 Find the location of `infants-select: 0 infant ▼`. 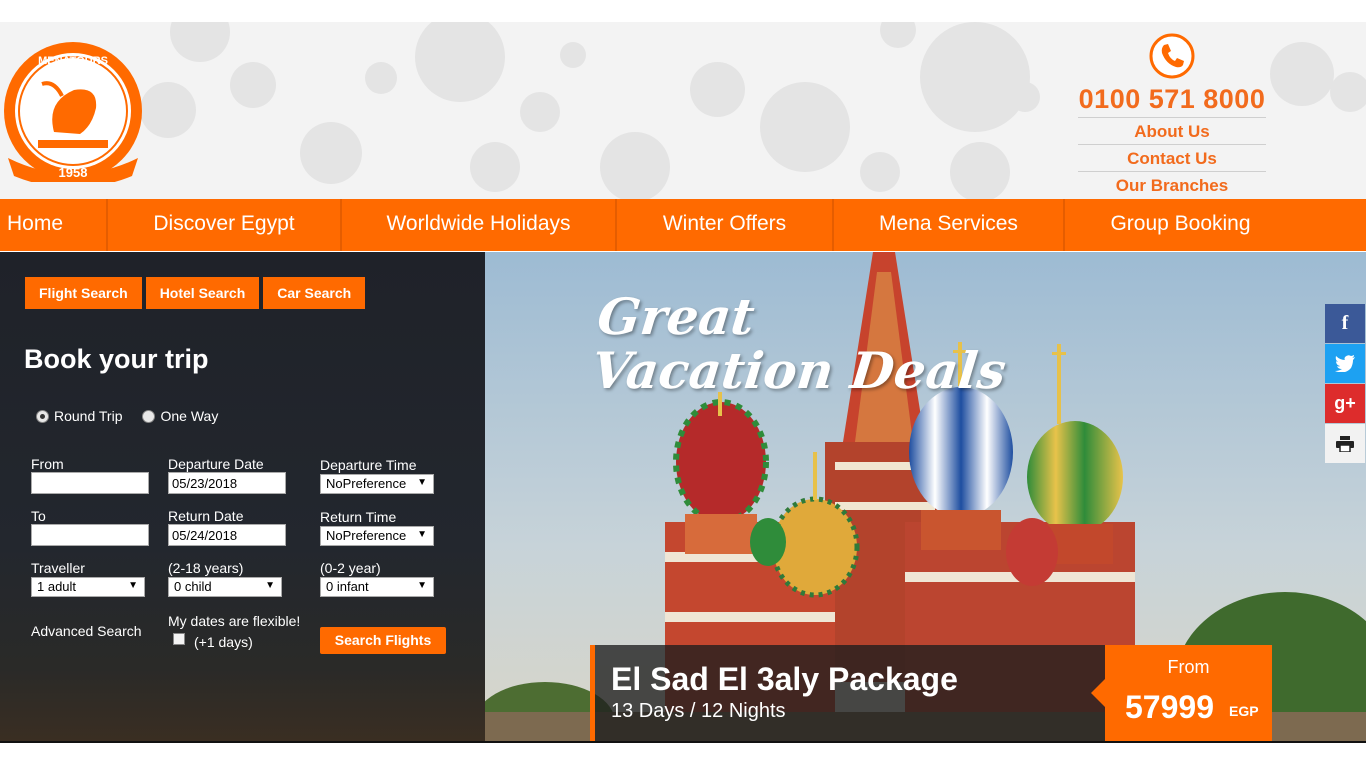

infants-select: 0 infant ▼ is located at coordinates (377, 587).